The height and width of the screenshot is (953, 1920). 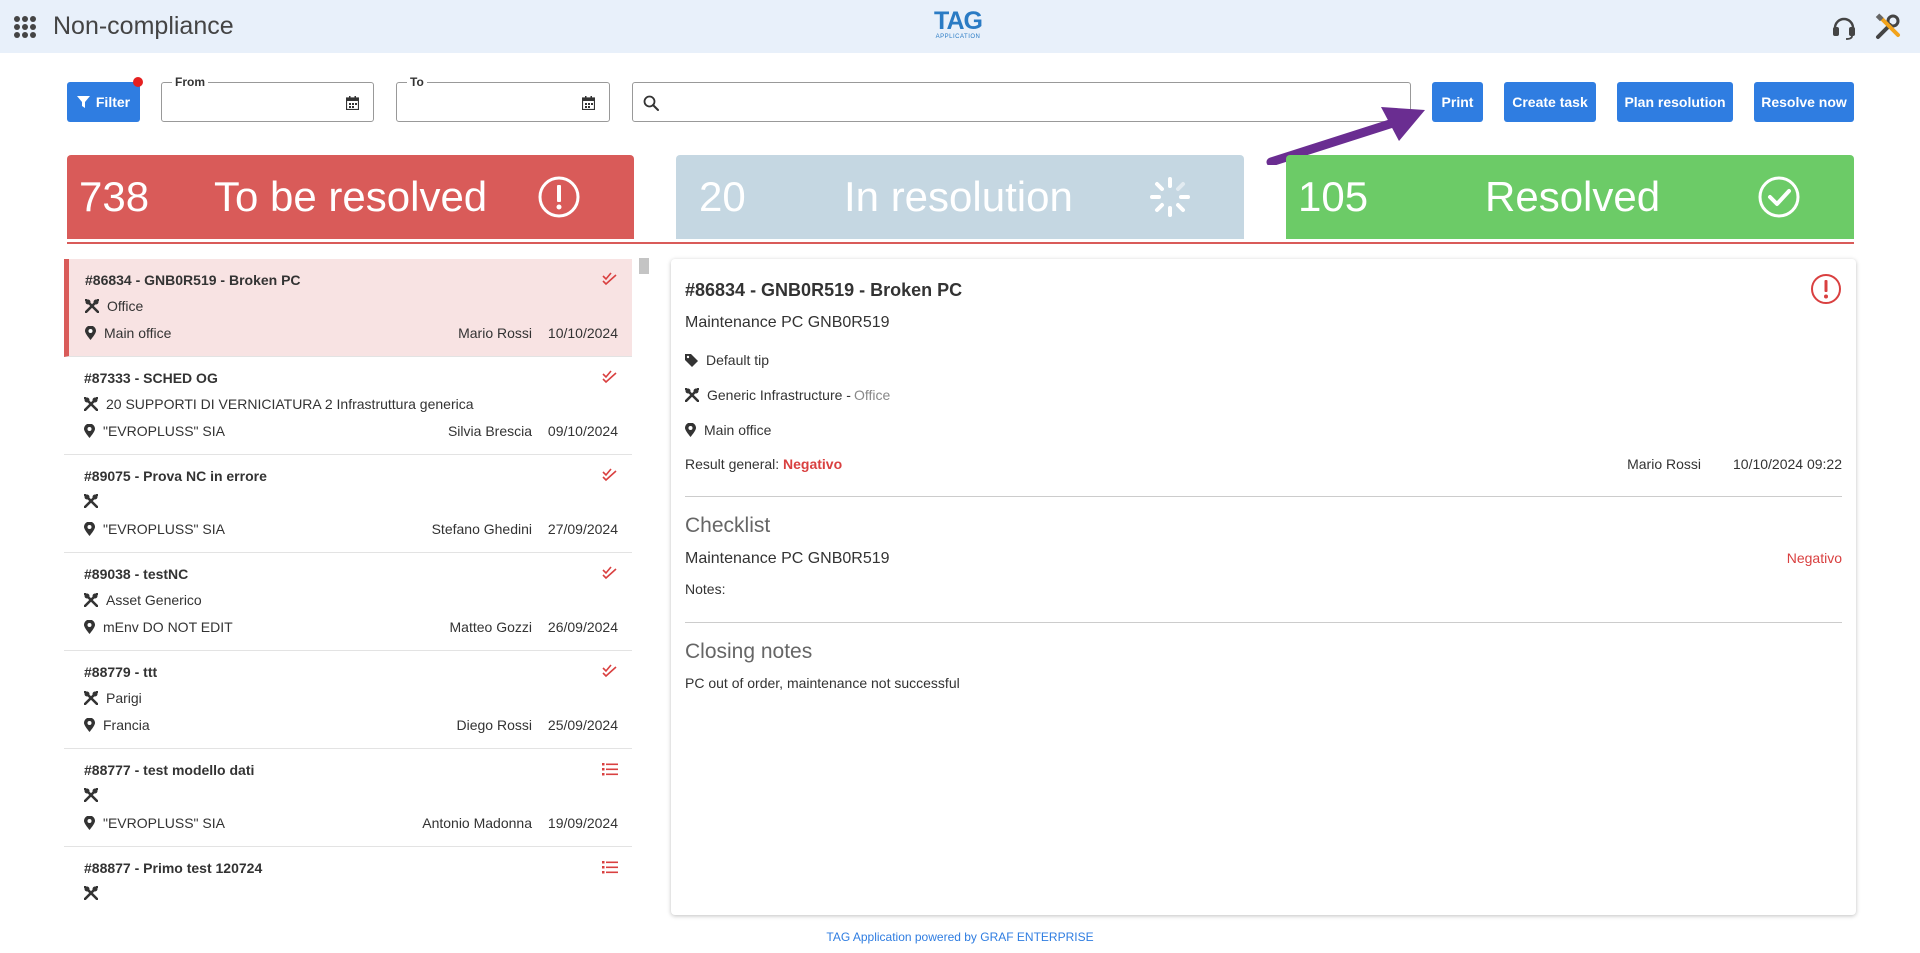 I want to click on to-date-field: To, so click(x=503, y=98).